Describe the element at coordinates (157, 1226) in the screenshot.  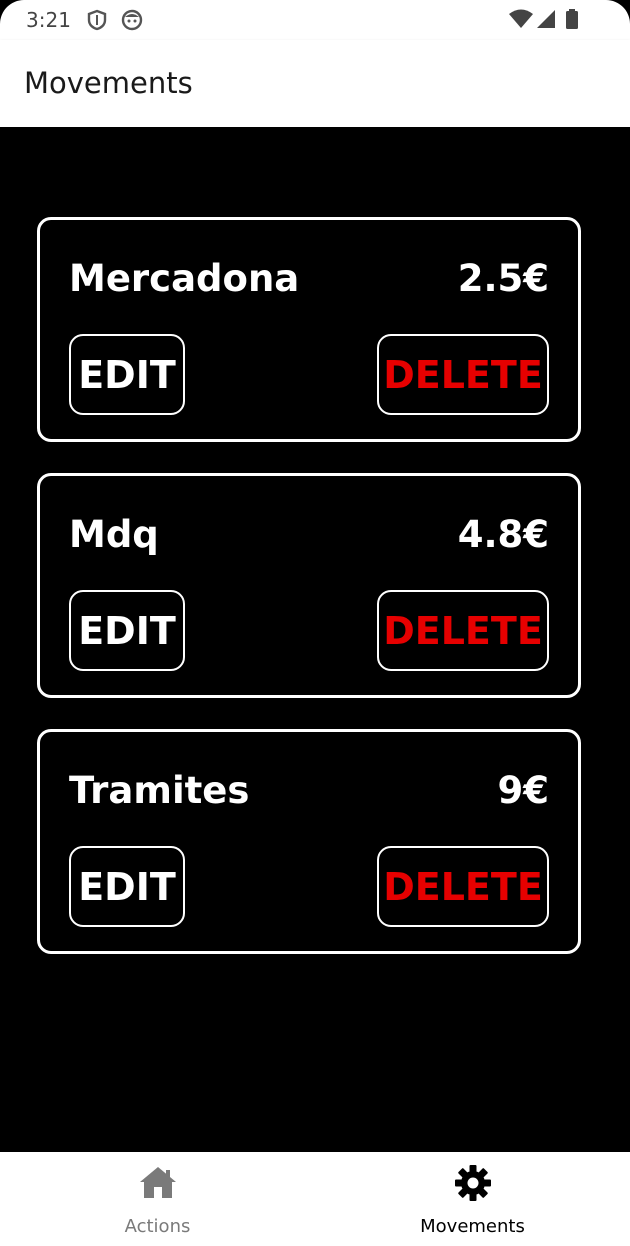
I see `nav-label-actions: Actions` at that location.